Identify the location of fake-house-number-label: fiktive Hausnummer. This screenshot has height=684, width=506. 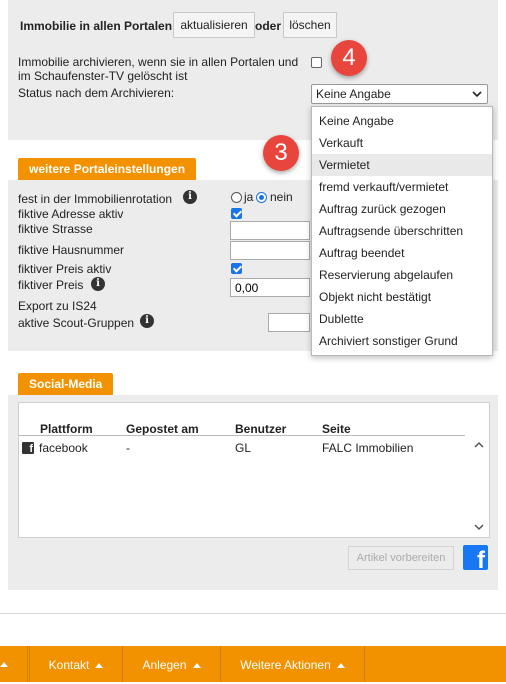
(71, 250).